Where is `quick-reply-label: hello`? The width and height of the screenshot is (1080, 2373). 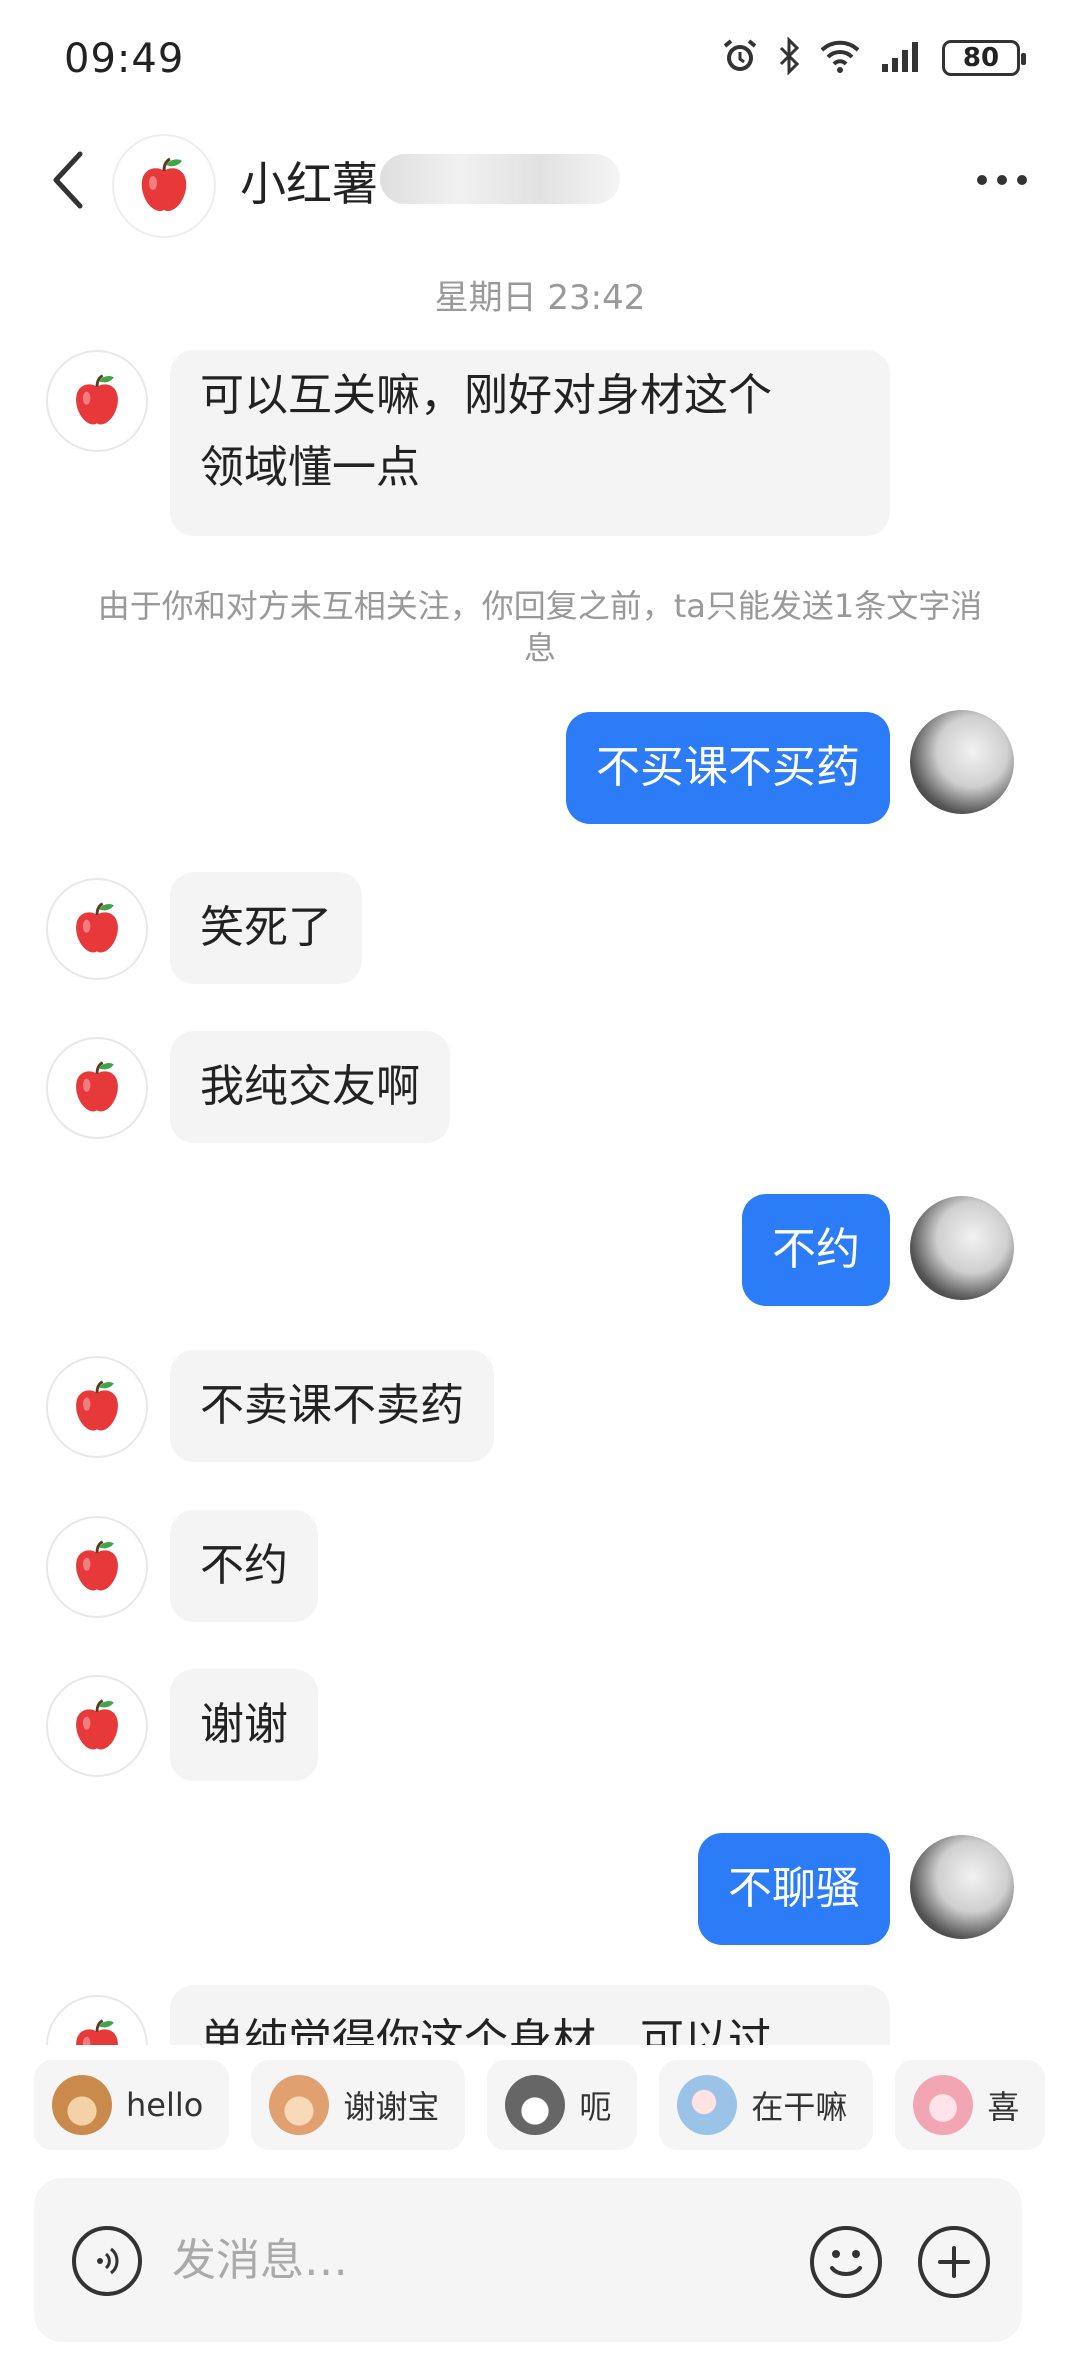 quick-reply-label: hello is located at coordinates (165, 2105).